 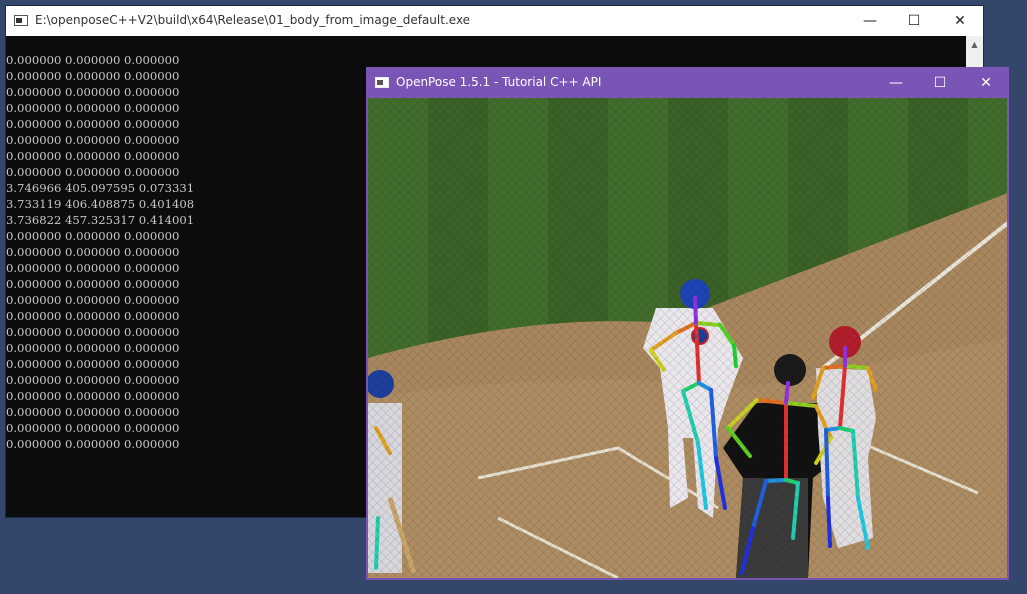 I want to click on openpose-app-icon, so click(x=382, y=82).